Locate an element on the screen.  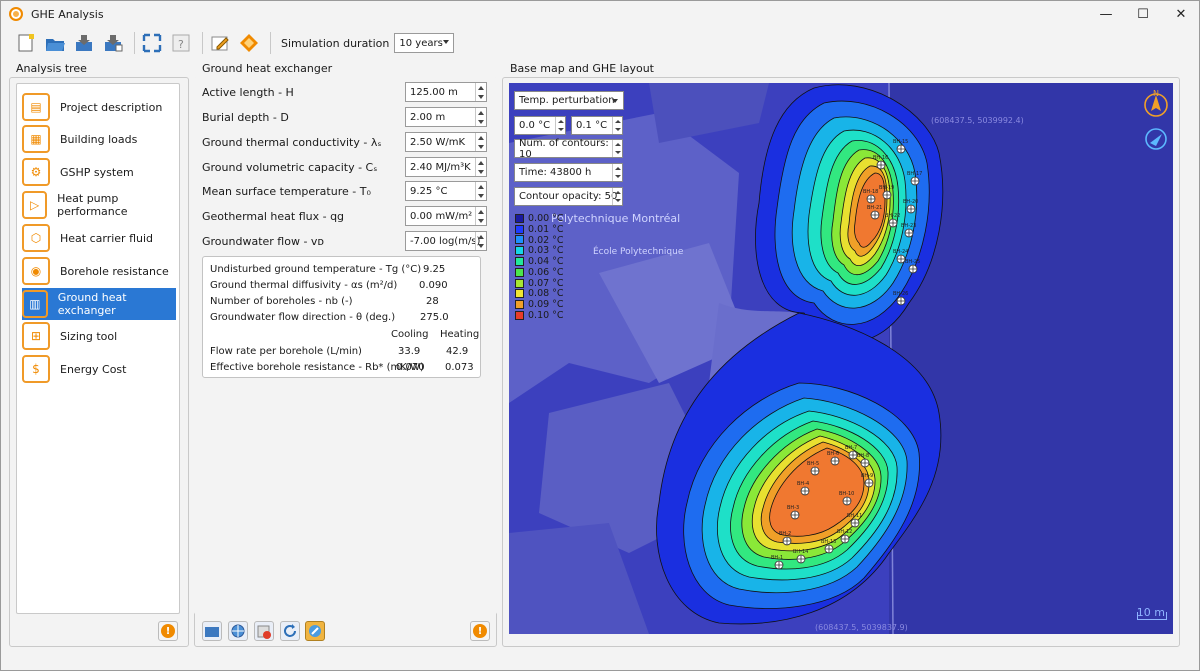
tree-item-heat-carrier-fluid: ⬡ Heat carrier fluid is located at coordinates (99, 238).